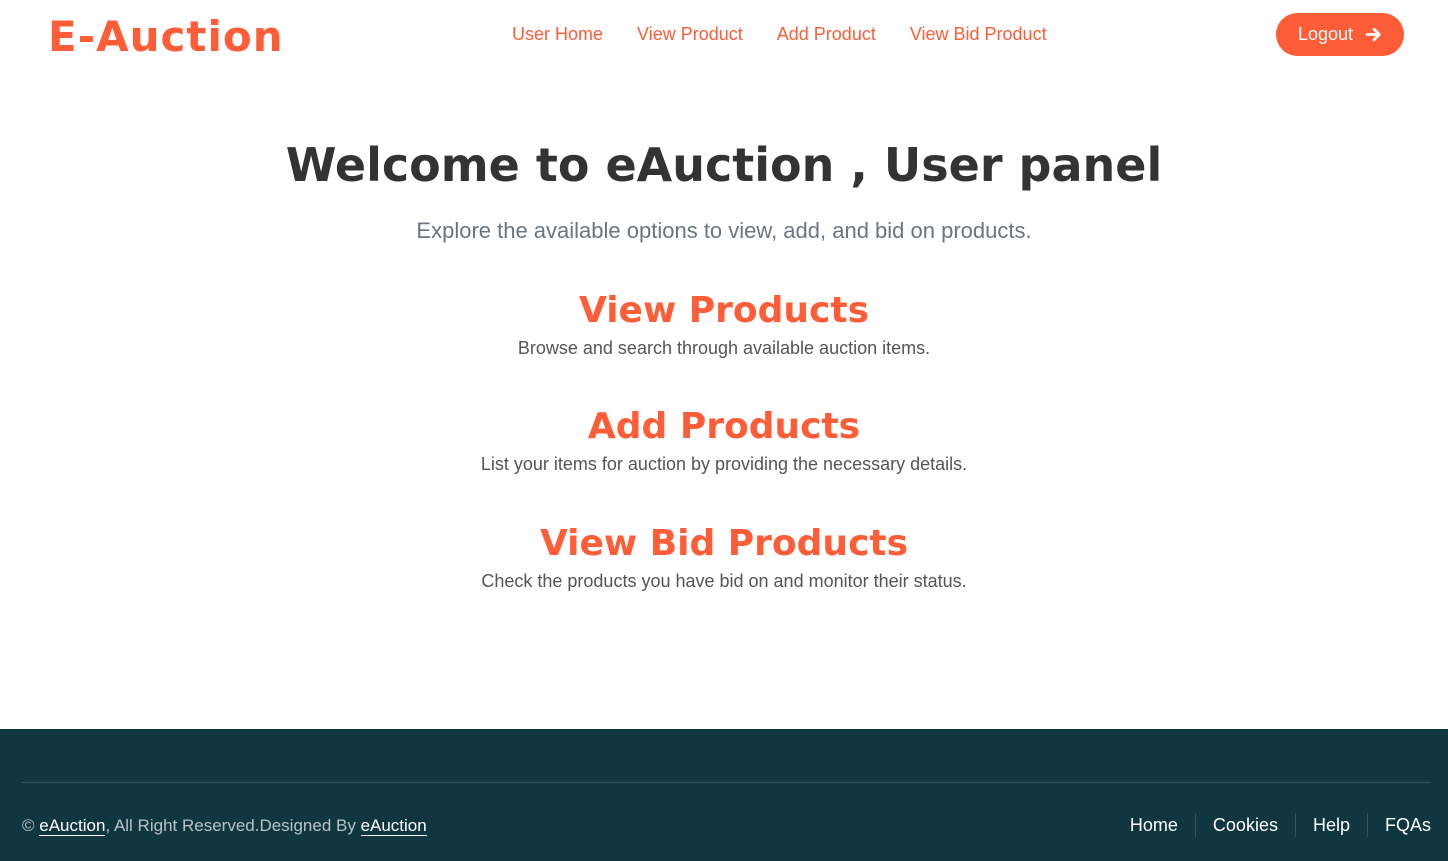 The height and width of the screenshot is (861, 1448). What do you see at coordinates (1246, 825) in the screenshot?
I see `footer-link-cookies: Cookies` at bounding box center [1246, 825].